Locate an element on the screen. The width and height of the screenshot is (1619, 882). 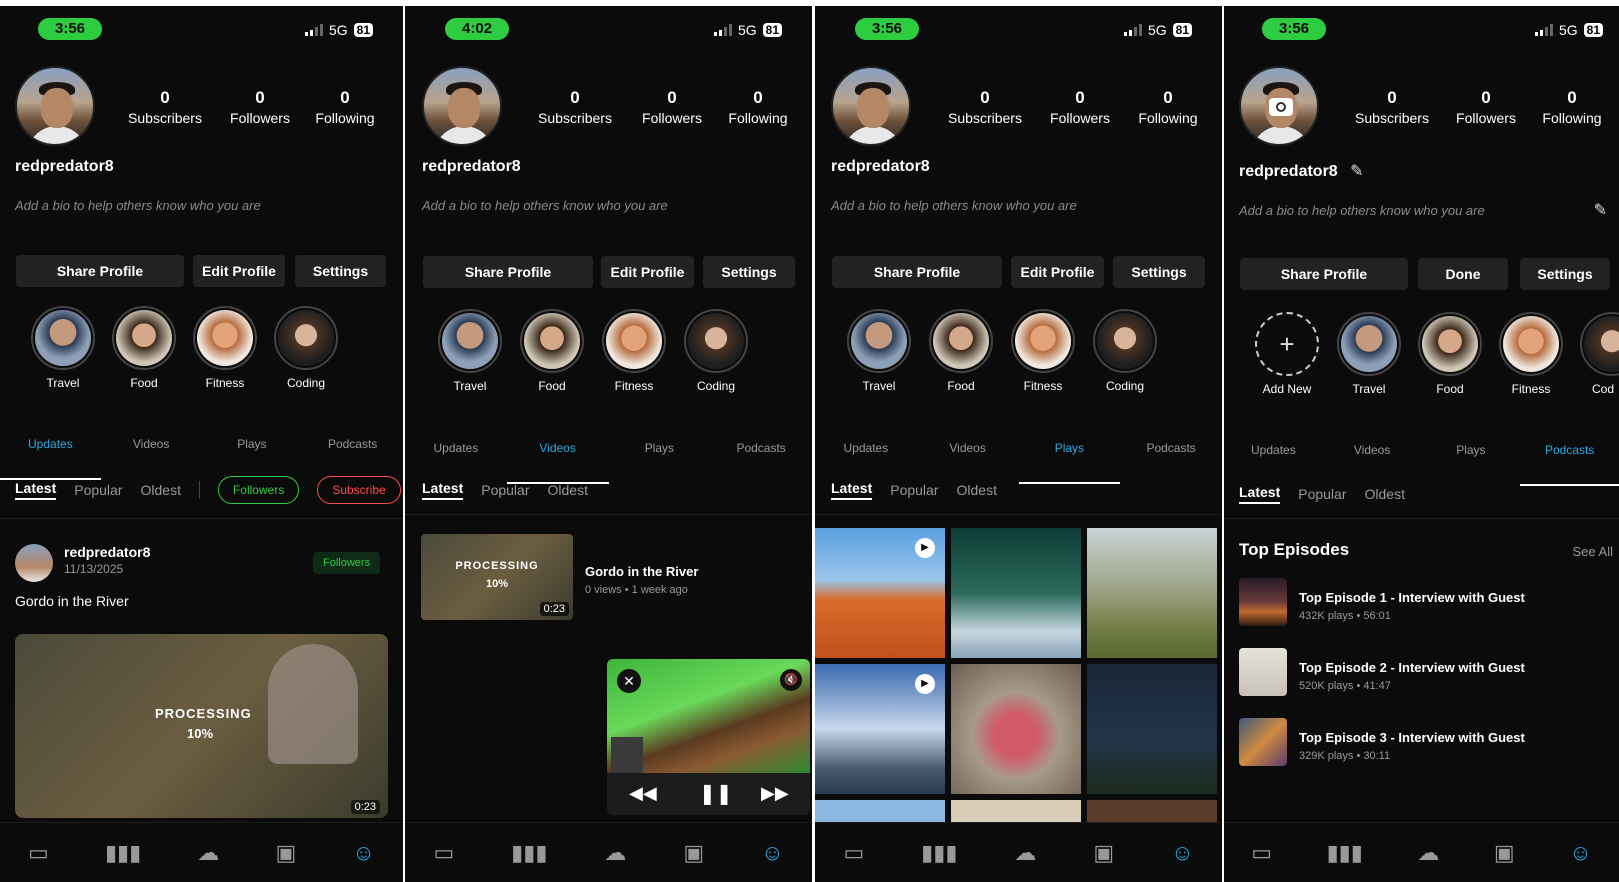
video-title: Gordo in the River is located at coordinates (641, 571).